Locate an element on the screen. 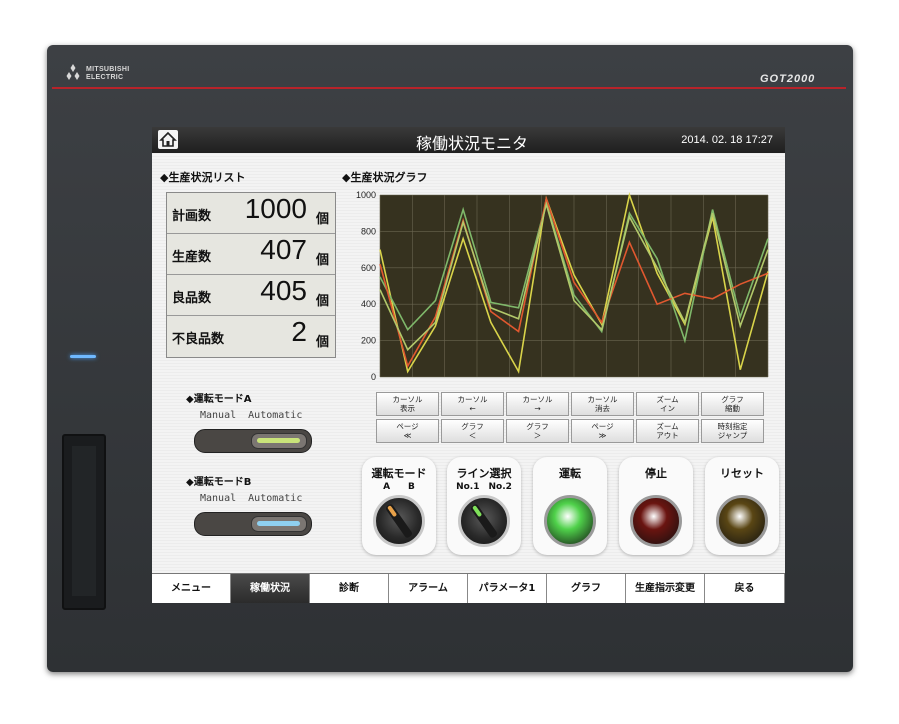 Image resolution: width=899 pixels, height=724 pixels. lamp-button-card: 停止 is located at coordinates (656, 506).